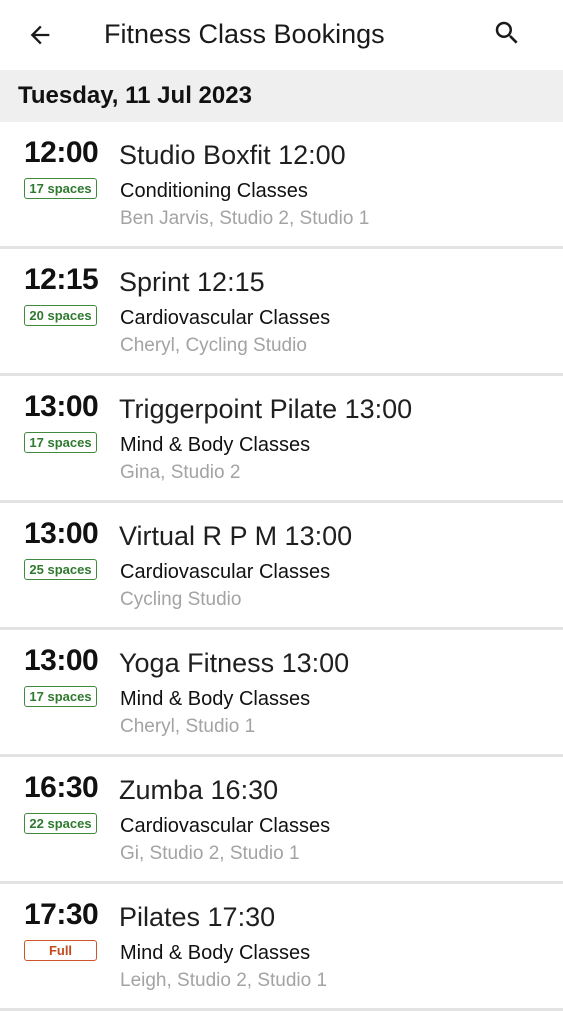  What do you see at coordinates (60, 823) in the screenshot?
I see `spaces-badge: 22 spaces` at bounding box center [60, 823].